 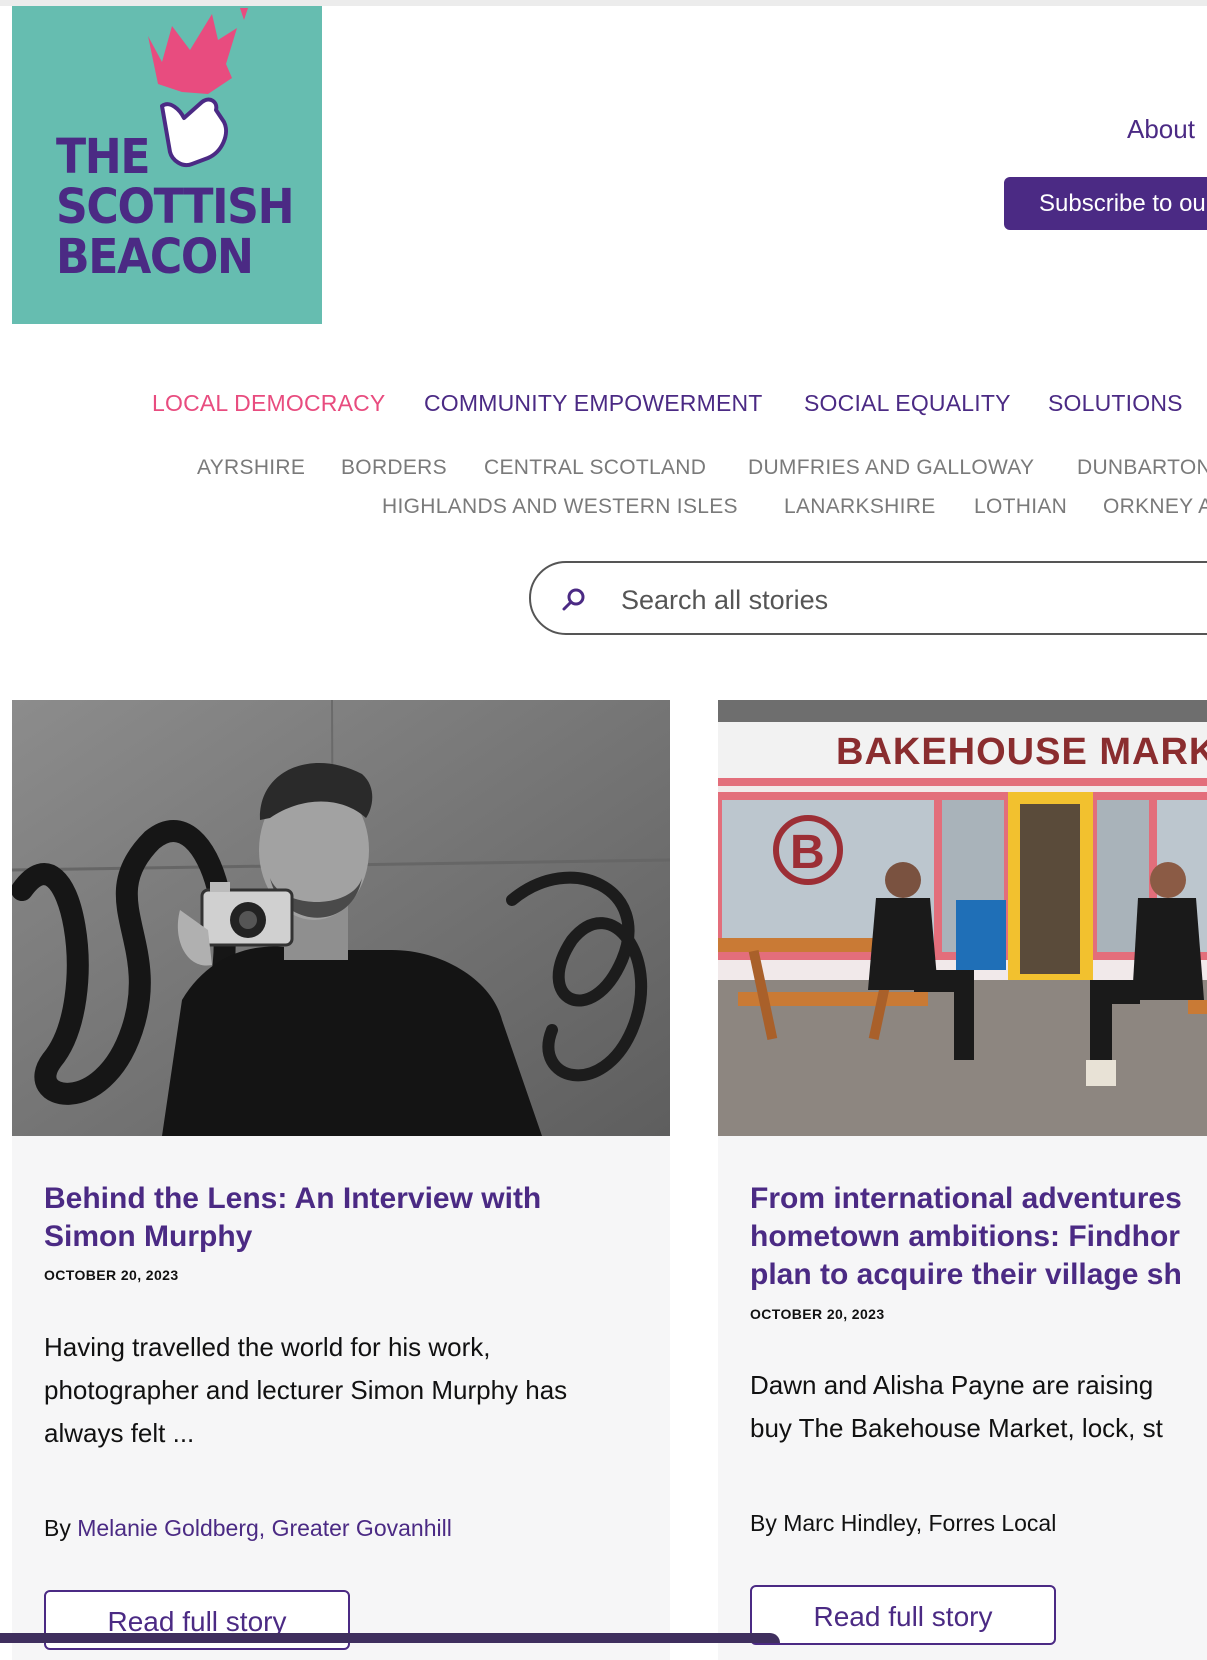 What do you see at coordinates (891, 468) in the screenshot?
I see `region-item-dumfries-and-galloway: DUMFRIES AND GALLOWAY` at bounding box center [891, 468].